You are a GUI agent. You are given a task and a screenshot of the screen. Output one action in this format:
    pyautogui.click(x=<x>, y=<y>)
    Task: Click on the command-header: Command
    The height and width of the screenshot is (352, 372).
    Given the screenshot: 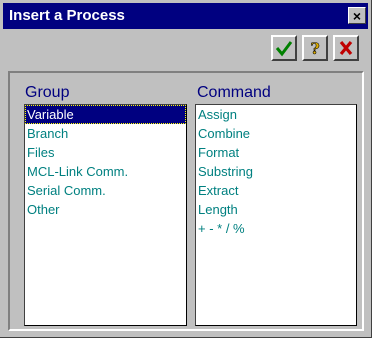 What is the action you would take?
    pyautogui.click(x=234, y=92)
    